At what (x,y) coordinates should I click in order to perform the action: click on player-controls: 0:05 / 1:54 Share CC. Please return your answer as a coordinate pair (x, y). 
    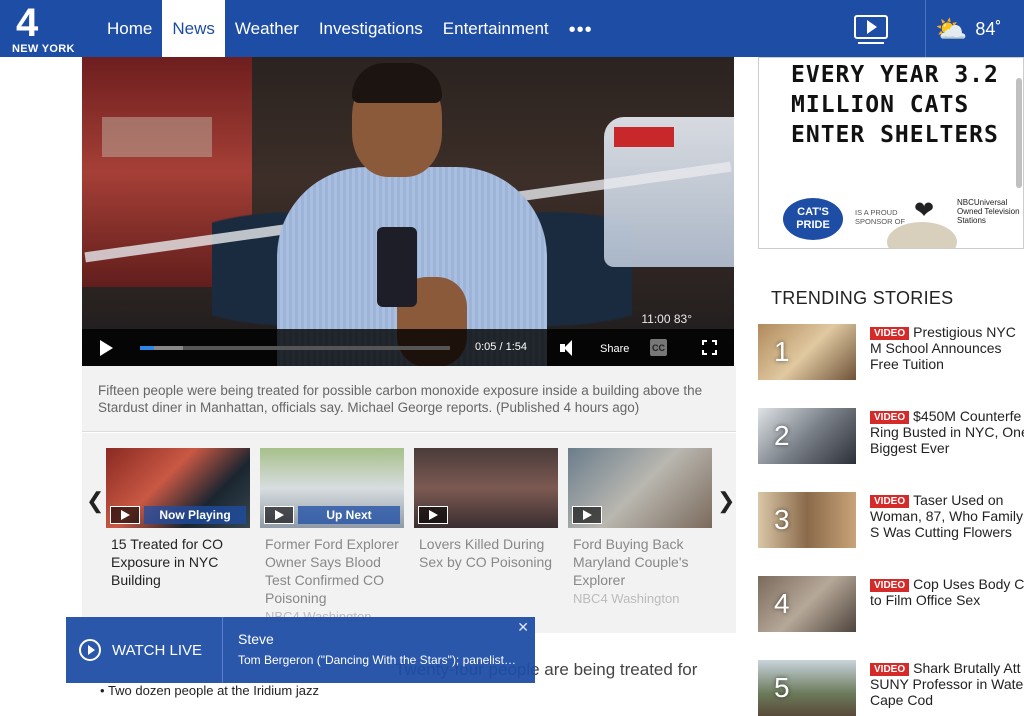
    Looking at the image, I should click on (408, 347).